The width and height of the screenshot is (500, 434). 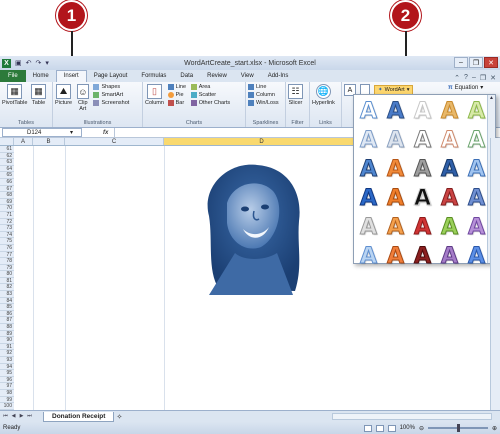 I want to click on first-sheet-icon: ⏮, so click(x=5, y=417).